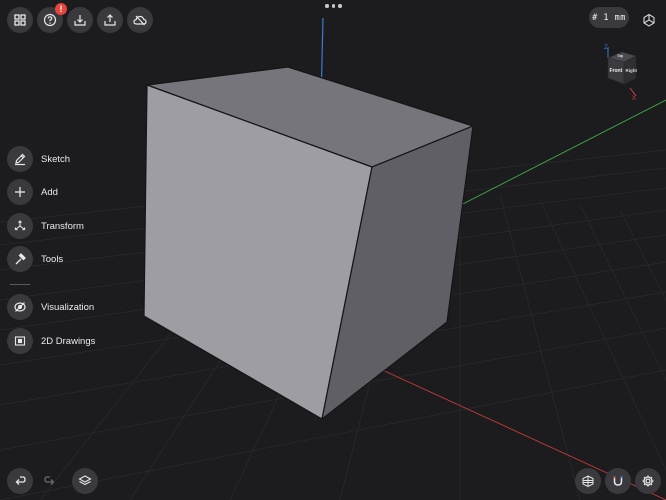 Image resolution: width=666 pixels, height=500 pixels. What do you see at coordinates (20, 307) in the screenshot?
I see `visualization-icon` at bounding box center [20, 307].